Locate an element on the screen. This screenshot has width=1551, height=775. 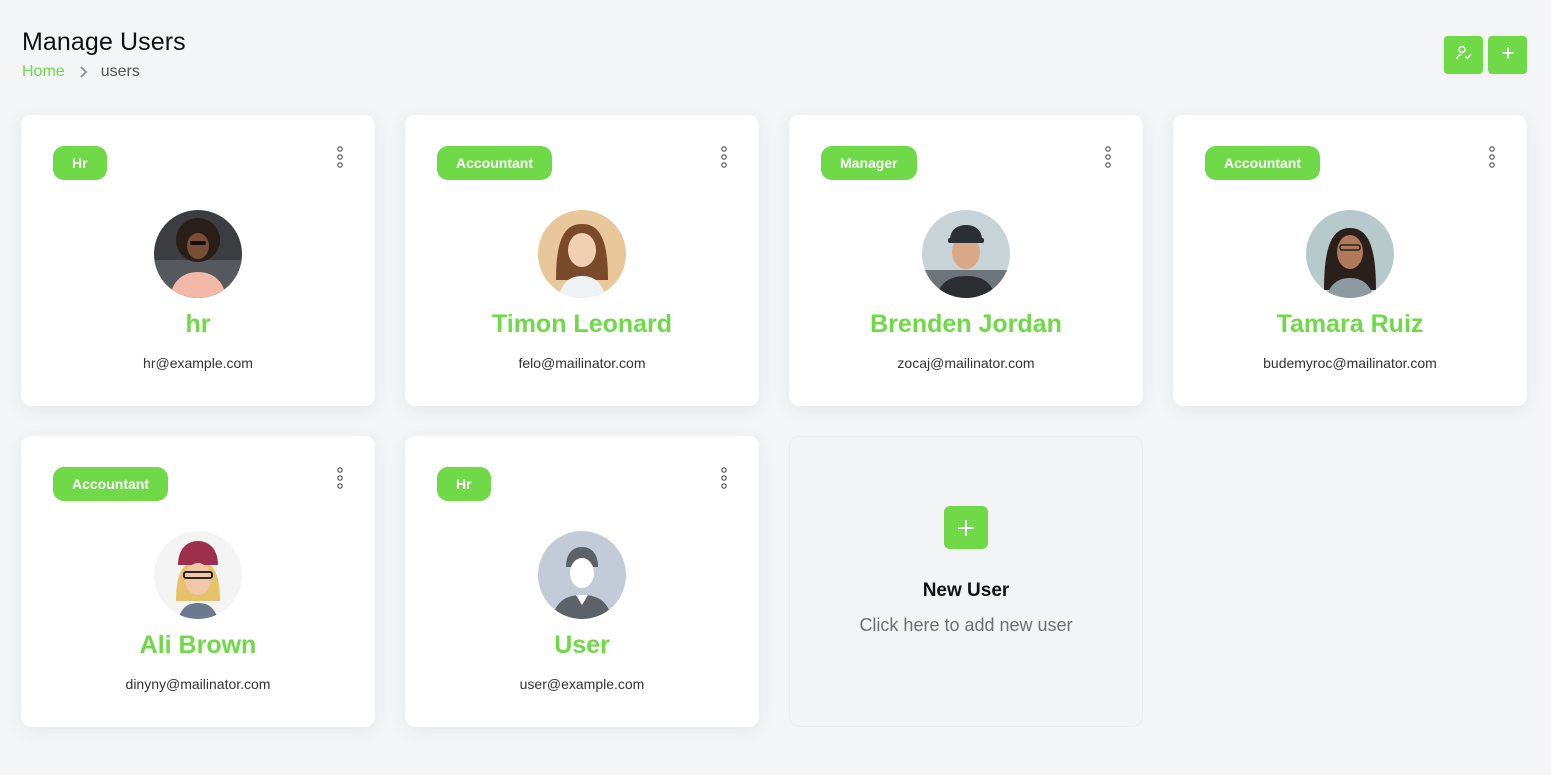
user-email: budemyroc@mailinator.com is located at coordinates (1350, 363).